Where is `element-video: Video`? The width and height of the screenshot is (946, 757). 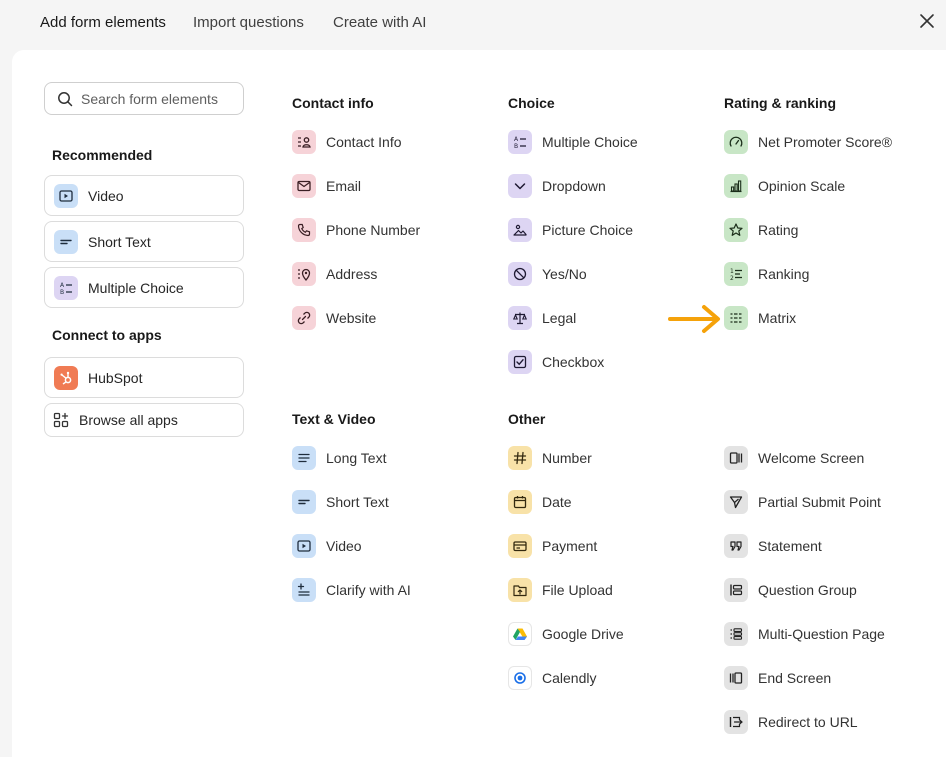
element-video: Video is located at coordinates (327, 546).